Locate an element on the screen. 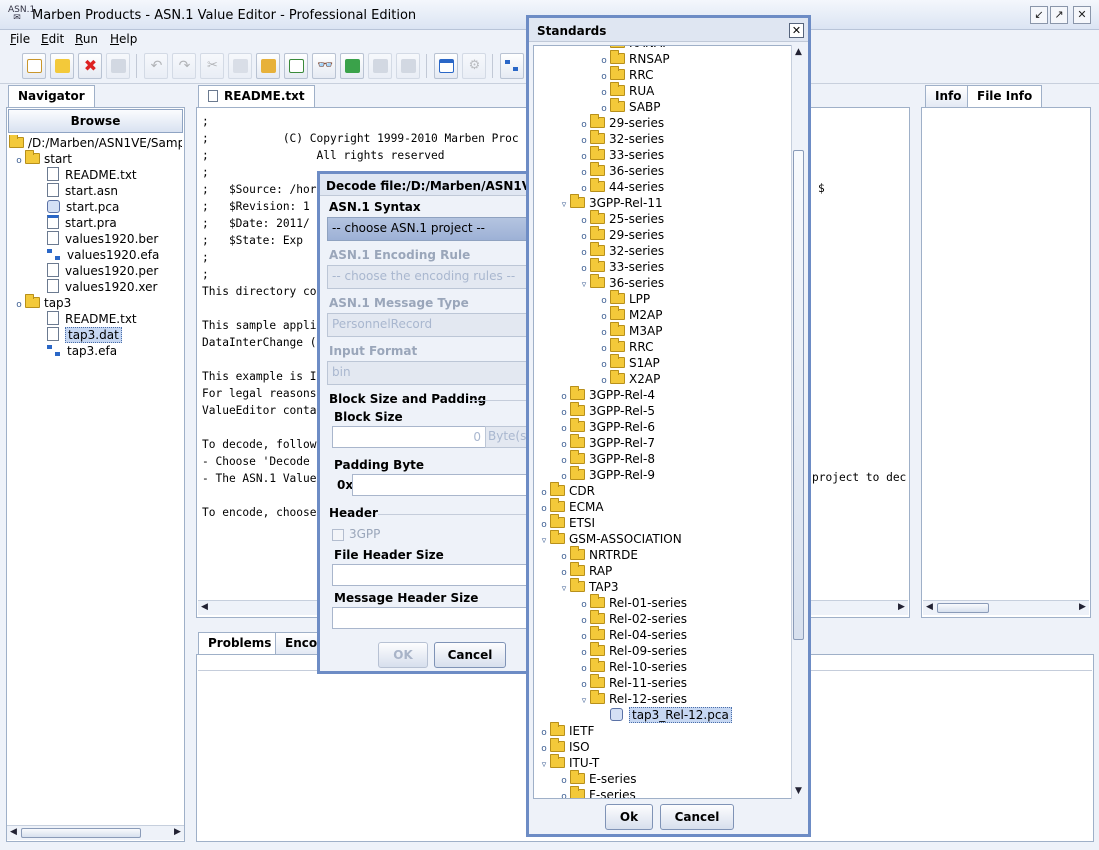 This screenshot has width=1099, height=850. tab-readme: README.txt is located at coordinates (256, 96).